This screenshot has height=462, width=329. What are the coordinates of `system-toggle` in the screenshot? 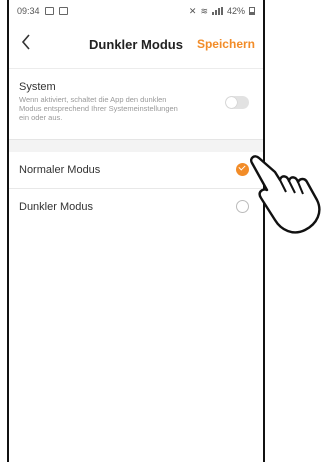 It's located at (237, 102).